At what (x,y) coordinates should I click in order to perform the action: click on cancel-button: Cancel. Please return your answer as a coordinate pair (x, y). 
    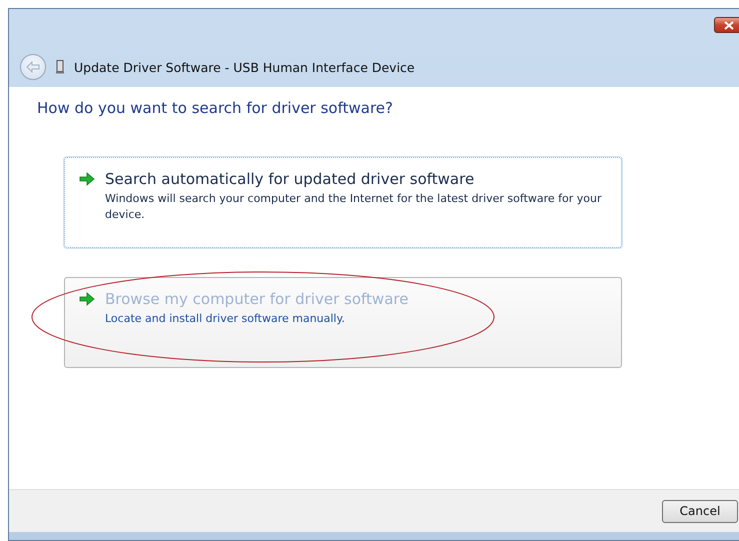
    Looking at the image, I should click on (700, 511).